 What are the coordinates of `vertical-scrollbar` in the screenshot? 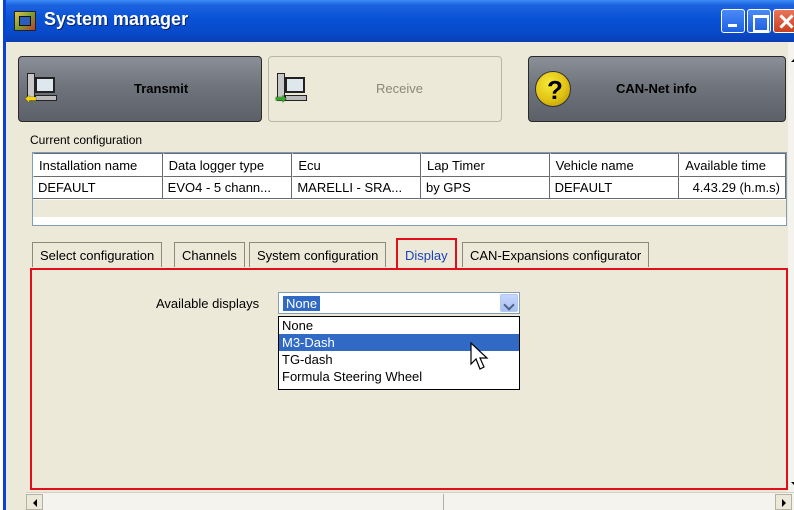 It's located at (791, 267).